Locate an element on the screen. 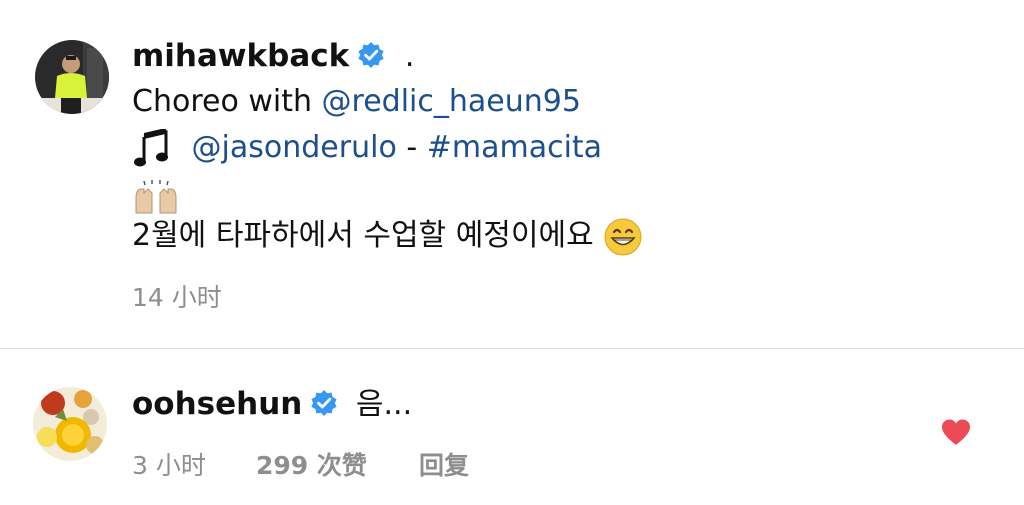 This screenshot has height=505, width=1024. music-note-emoji is located at coordinates (151, 147).